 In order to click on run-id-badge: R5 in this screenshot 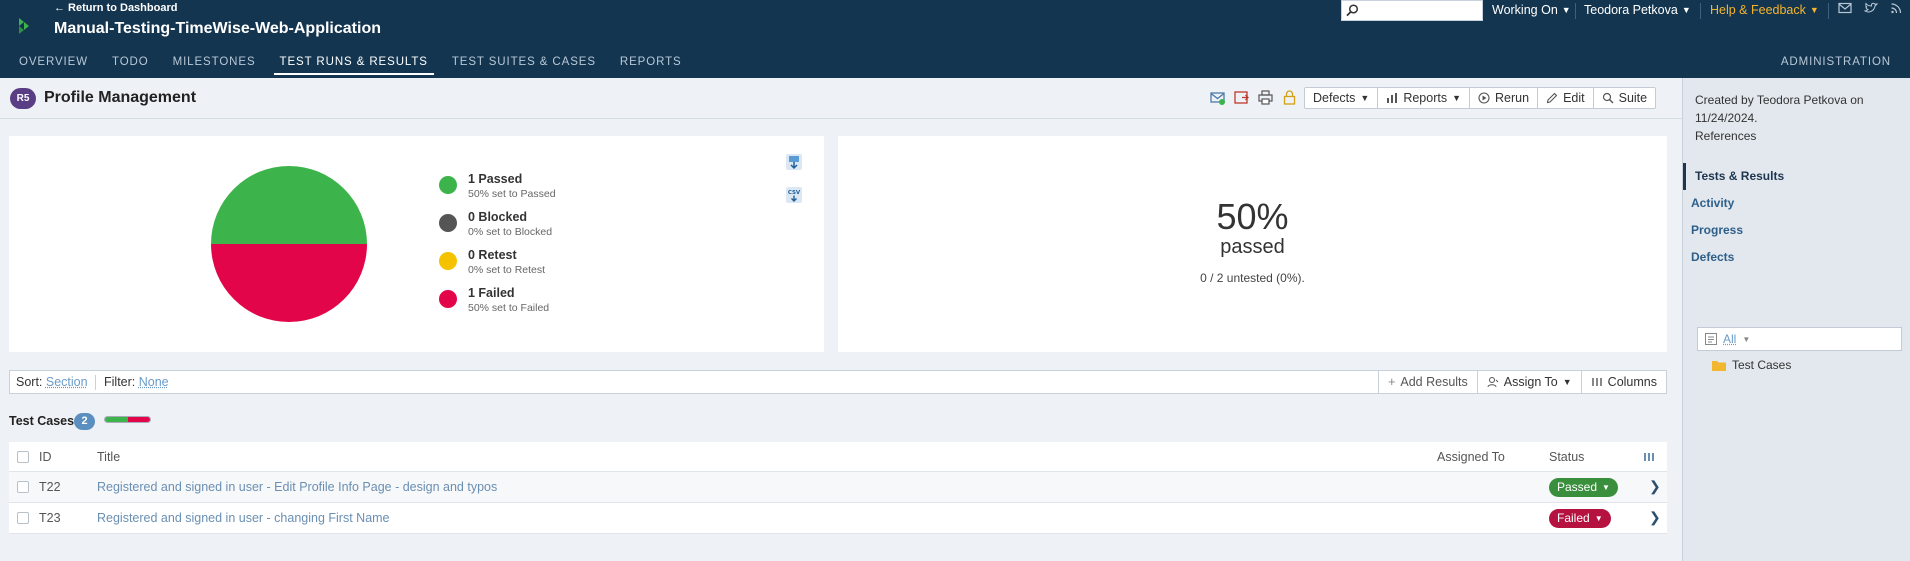, I will do `click(23, 98)`.